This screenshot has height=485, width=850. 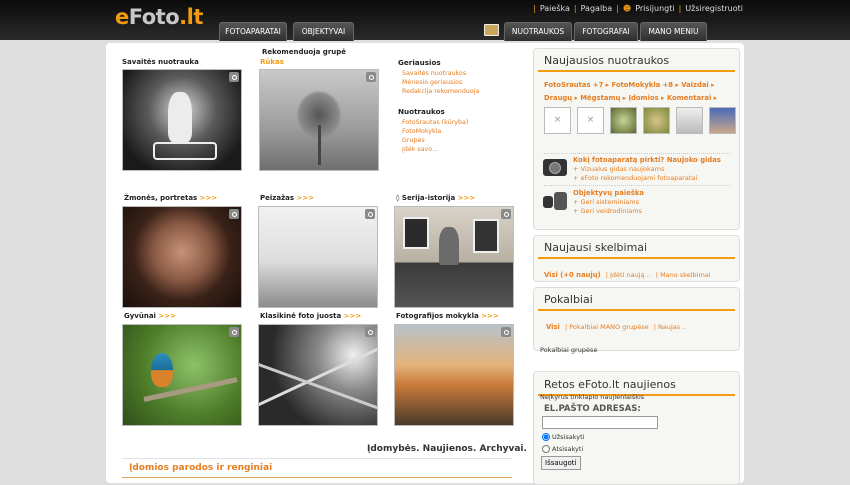 I want to click on interesting-link: Įdomios, so click(x=643, y=98).